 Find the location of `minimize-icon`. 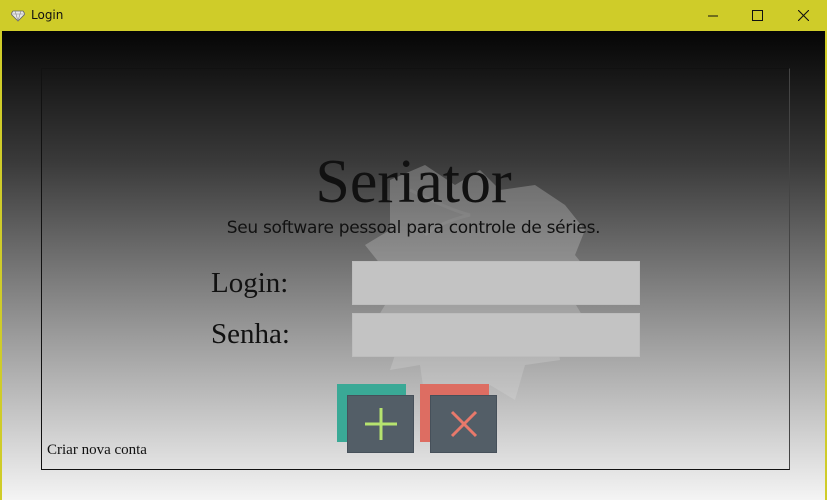

minimize-icon is located at coordinates (713, 15).